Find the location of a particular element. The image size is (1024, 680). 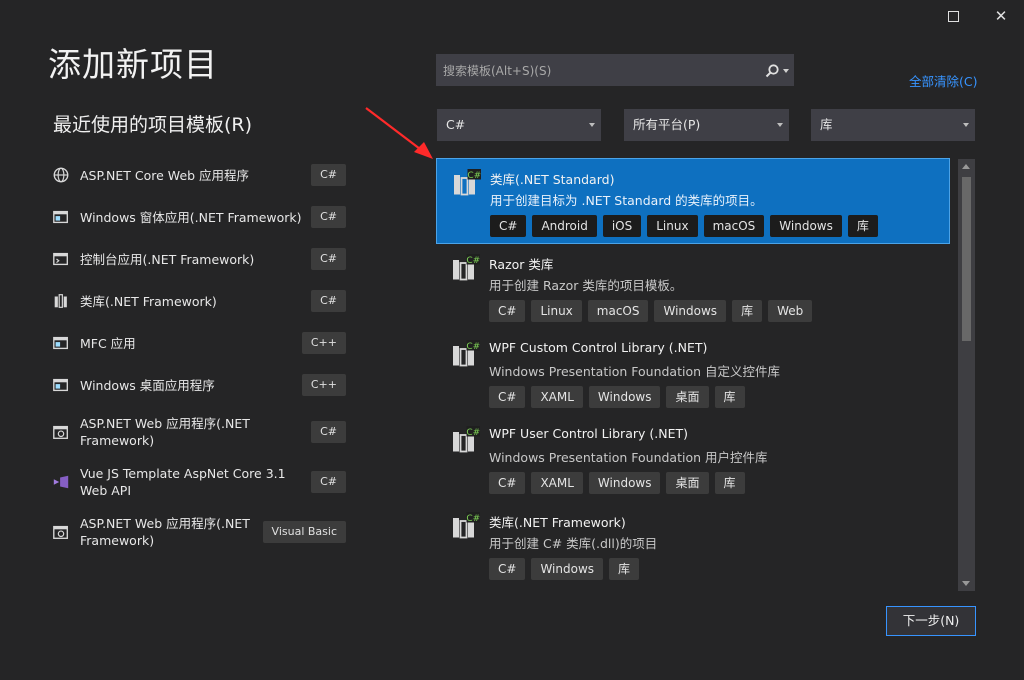

clear-all-link: 全部清除(C) is located at coordinates (943, 80).